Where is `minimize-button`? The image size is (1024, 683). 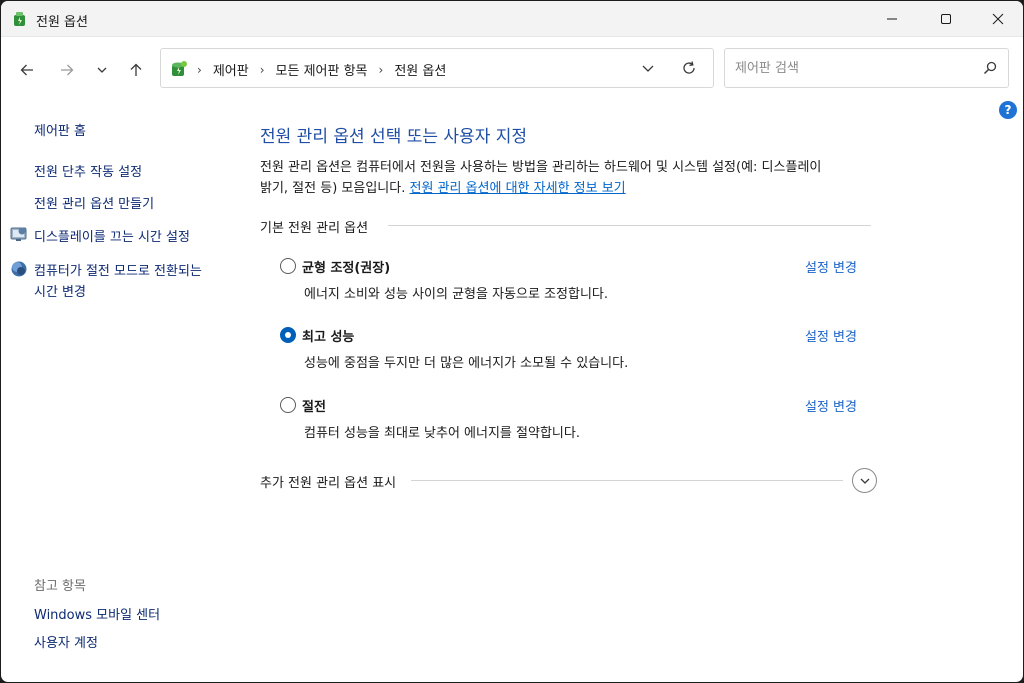
minimize-button is located at coordinates (892, 19).